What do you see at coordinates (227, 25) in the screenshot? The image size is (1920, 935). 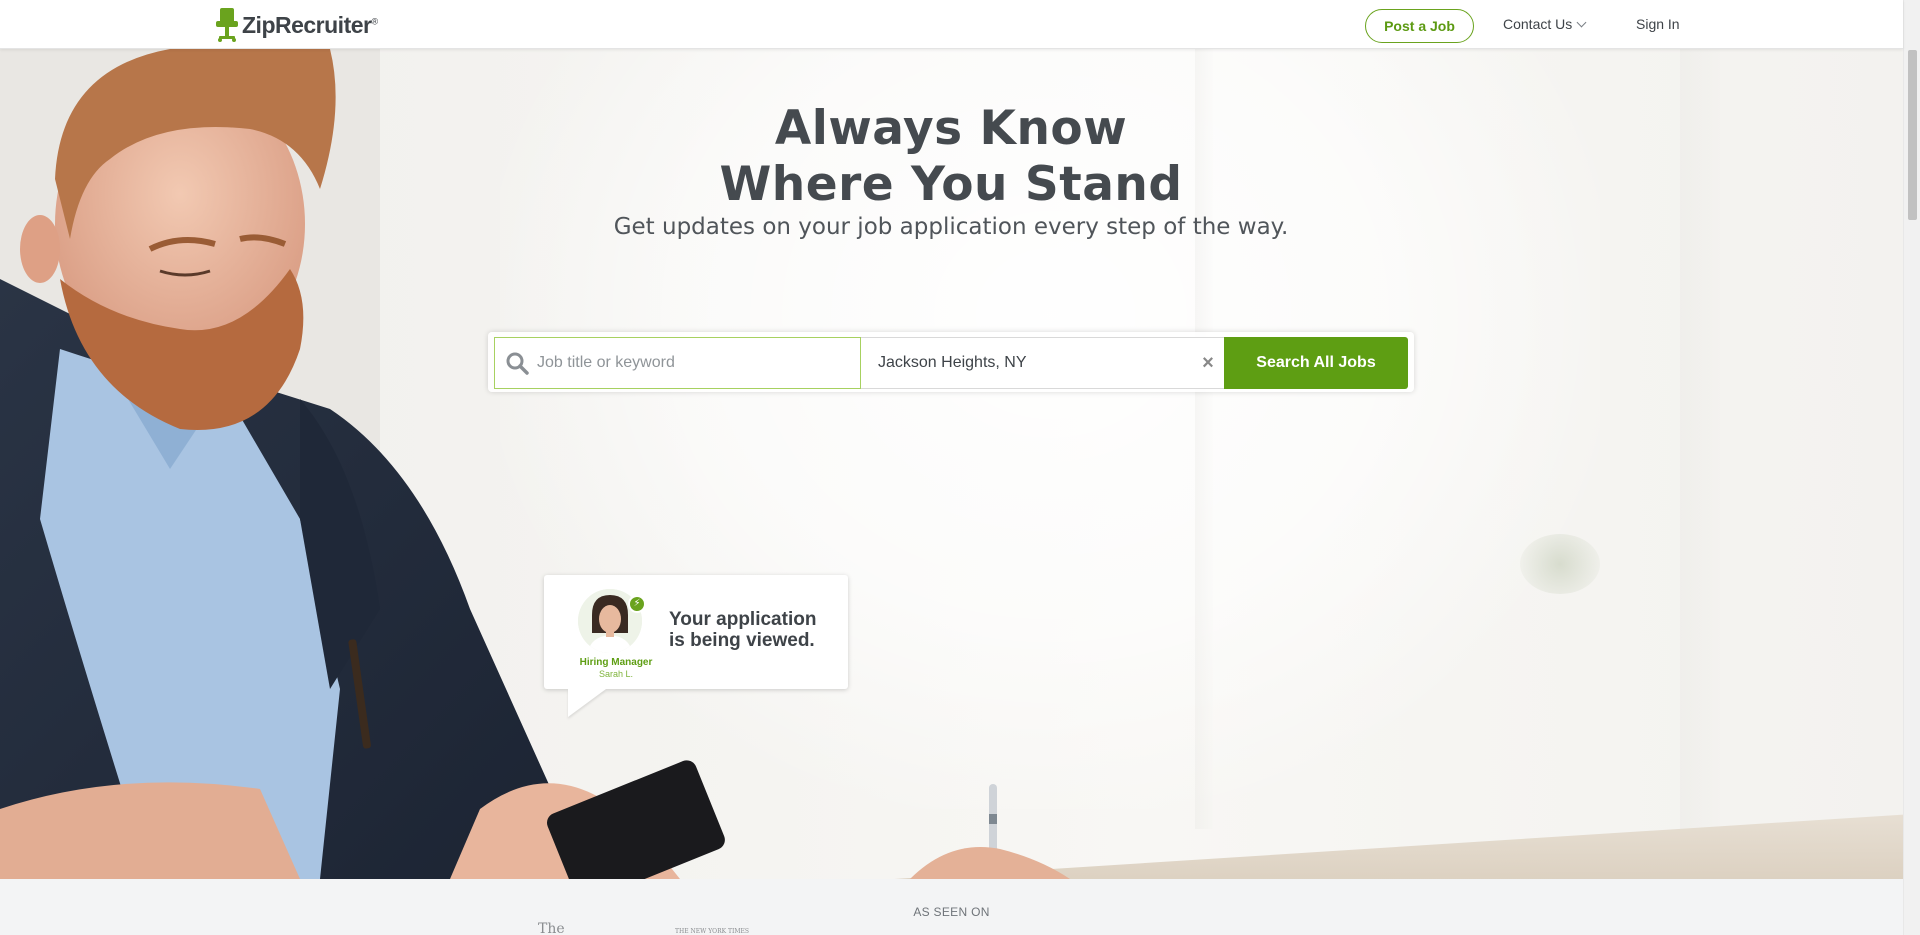 I see `chair-logo-icon` at bounding box center [227, 25].